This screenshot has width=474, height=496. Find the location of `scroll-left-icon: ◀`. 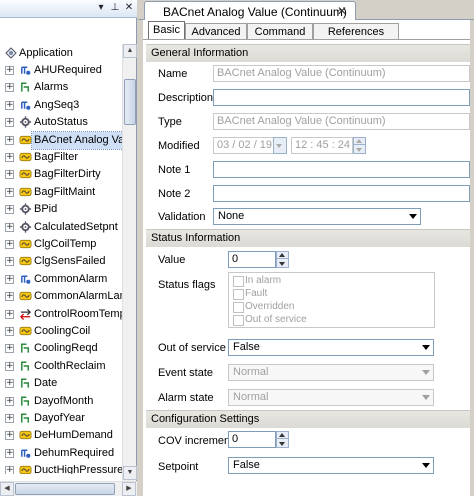

scroll-left-icon: ◀ is located at coordinates (7, 489).